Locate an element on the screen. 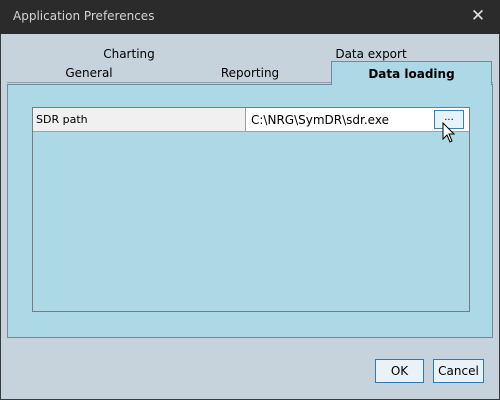 Image resolution: width=500 pixels, height=400 pixels. title-bar: Application Preferences ✕ is located at coordinates (250, 17).